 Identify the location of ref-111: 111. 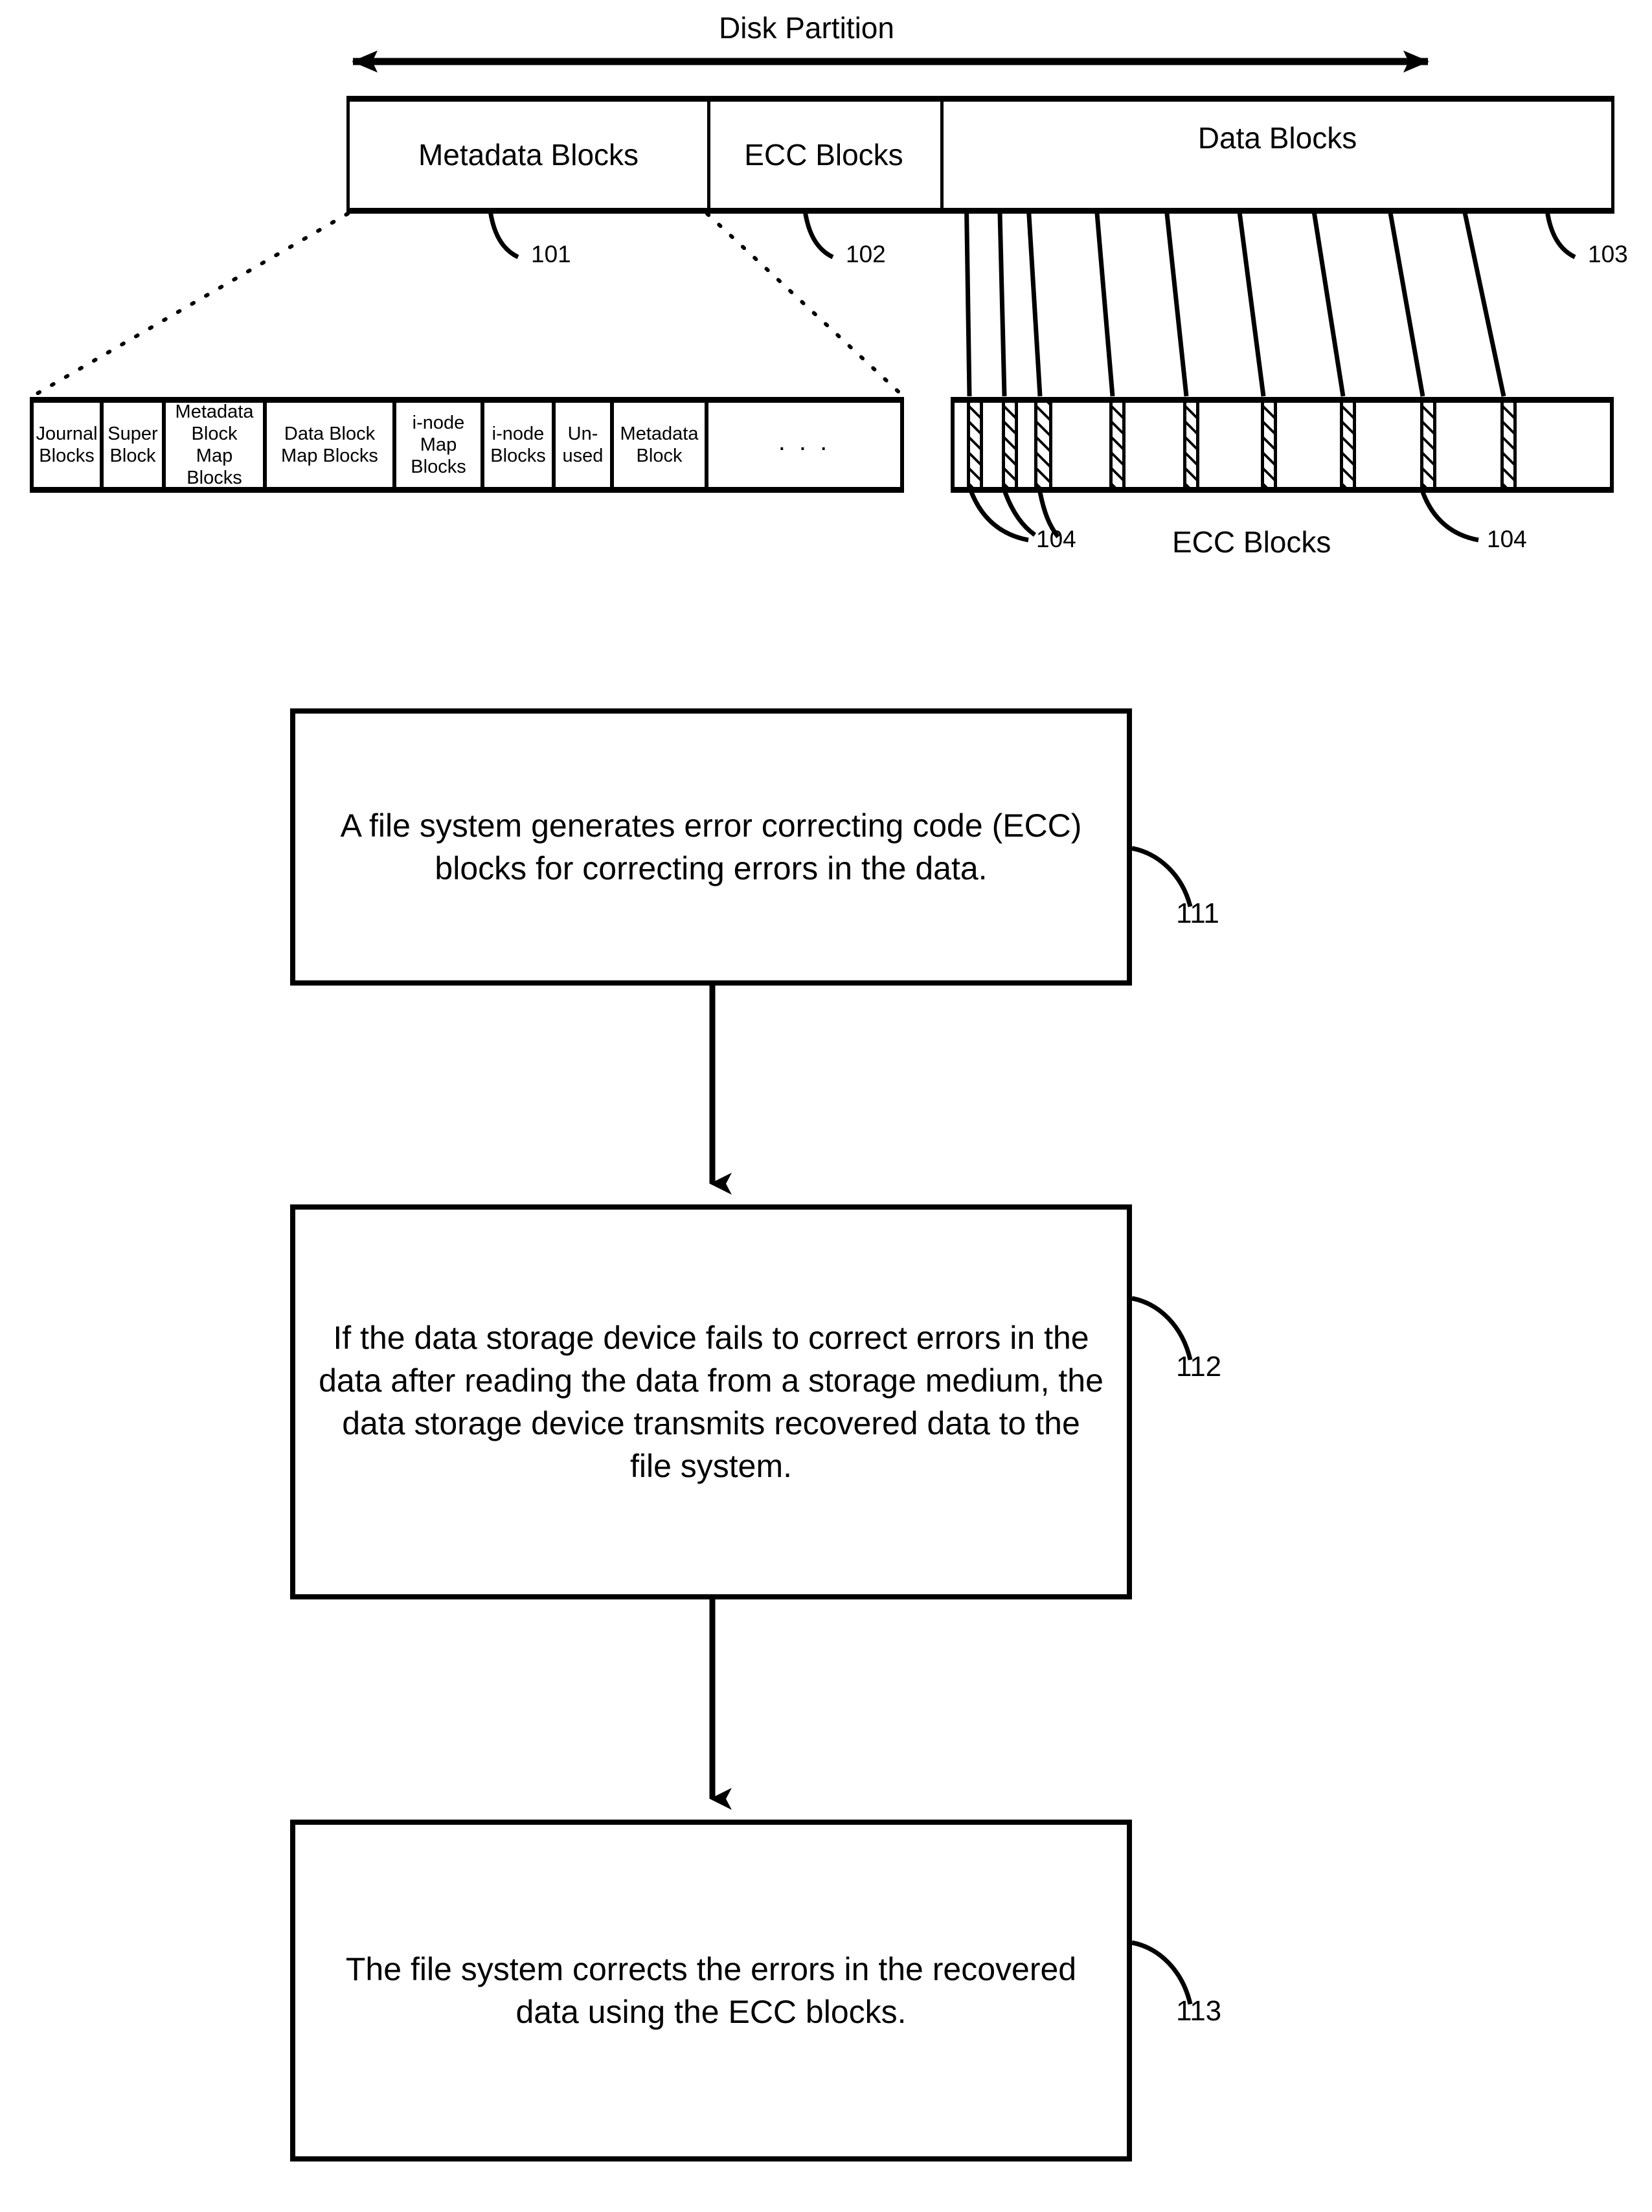
(1198, 913).